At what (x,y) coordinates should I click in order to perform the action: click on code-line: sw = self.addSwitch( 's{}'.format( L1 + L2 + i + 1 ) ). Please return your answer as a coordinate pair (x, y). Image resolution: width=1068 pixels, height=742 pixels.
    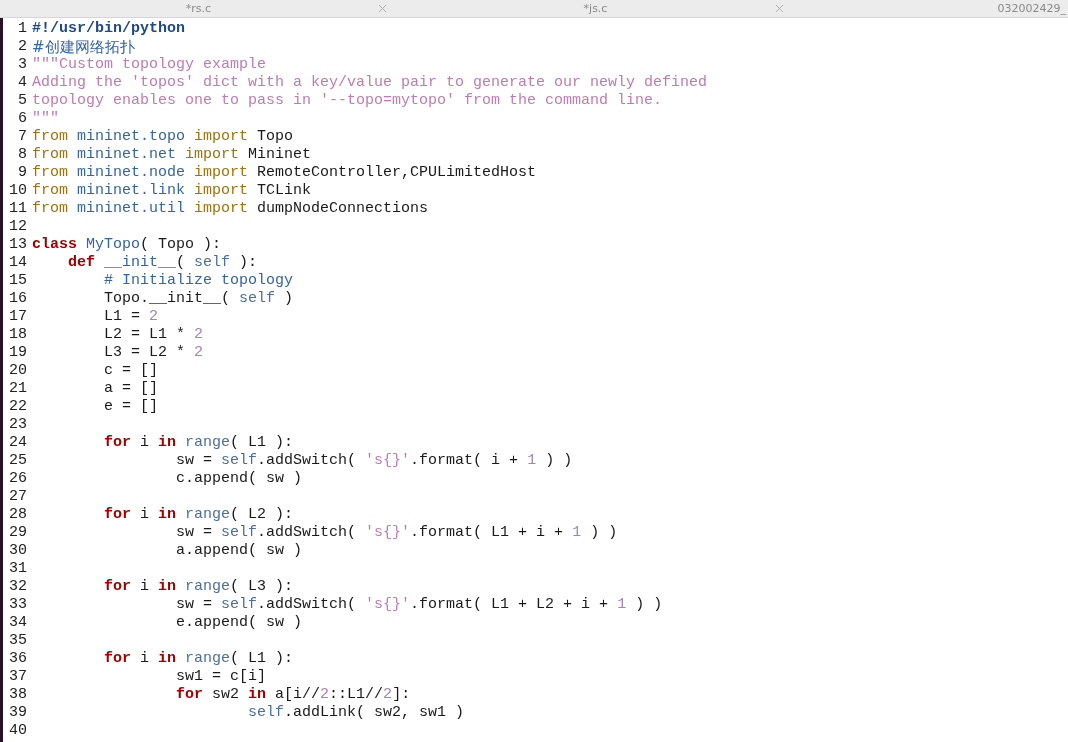
    Looking at the image, I should click on (419, 605).